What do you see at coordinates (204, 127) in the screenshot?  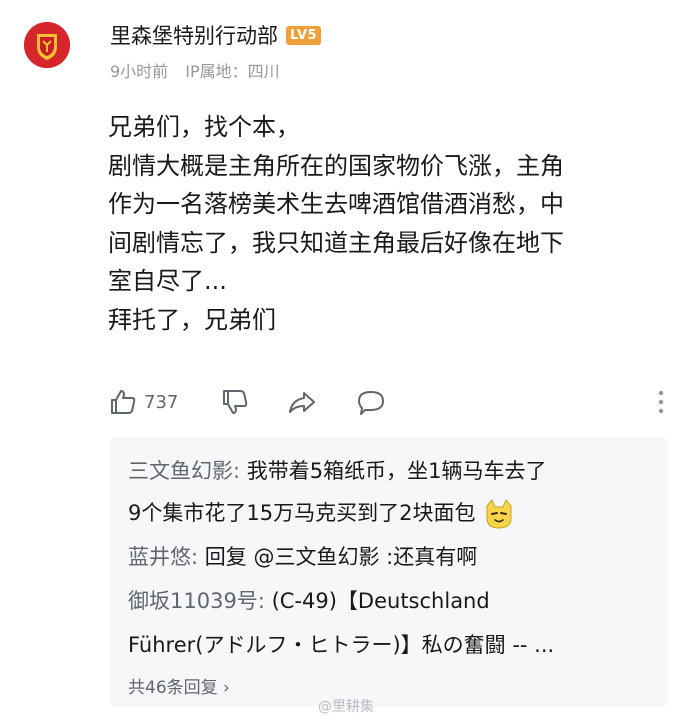 I see `content-line: 兄弟们，找个本，` at bounding box center [204, 127].